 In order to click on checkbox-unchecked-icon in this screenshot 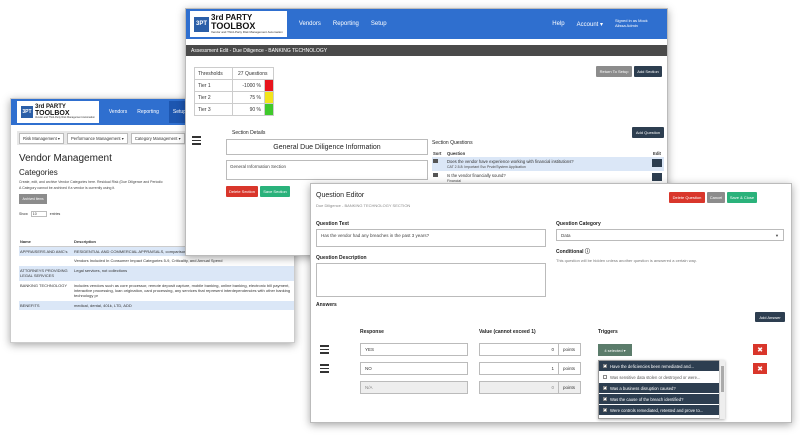, I will do `click(605, 377)`.